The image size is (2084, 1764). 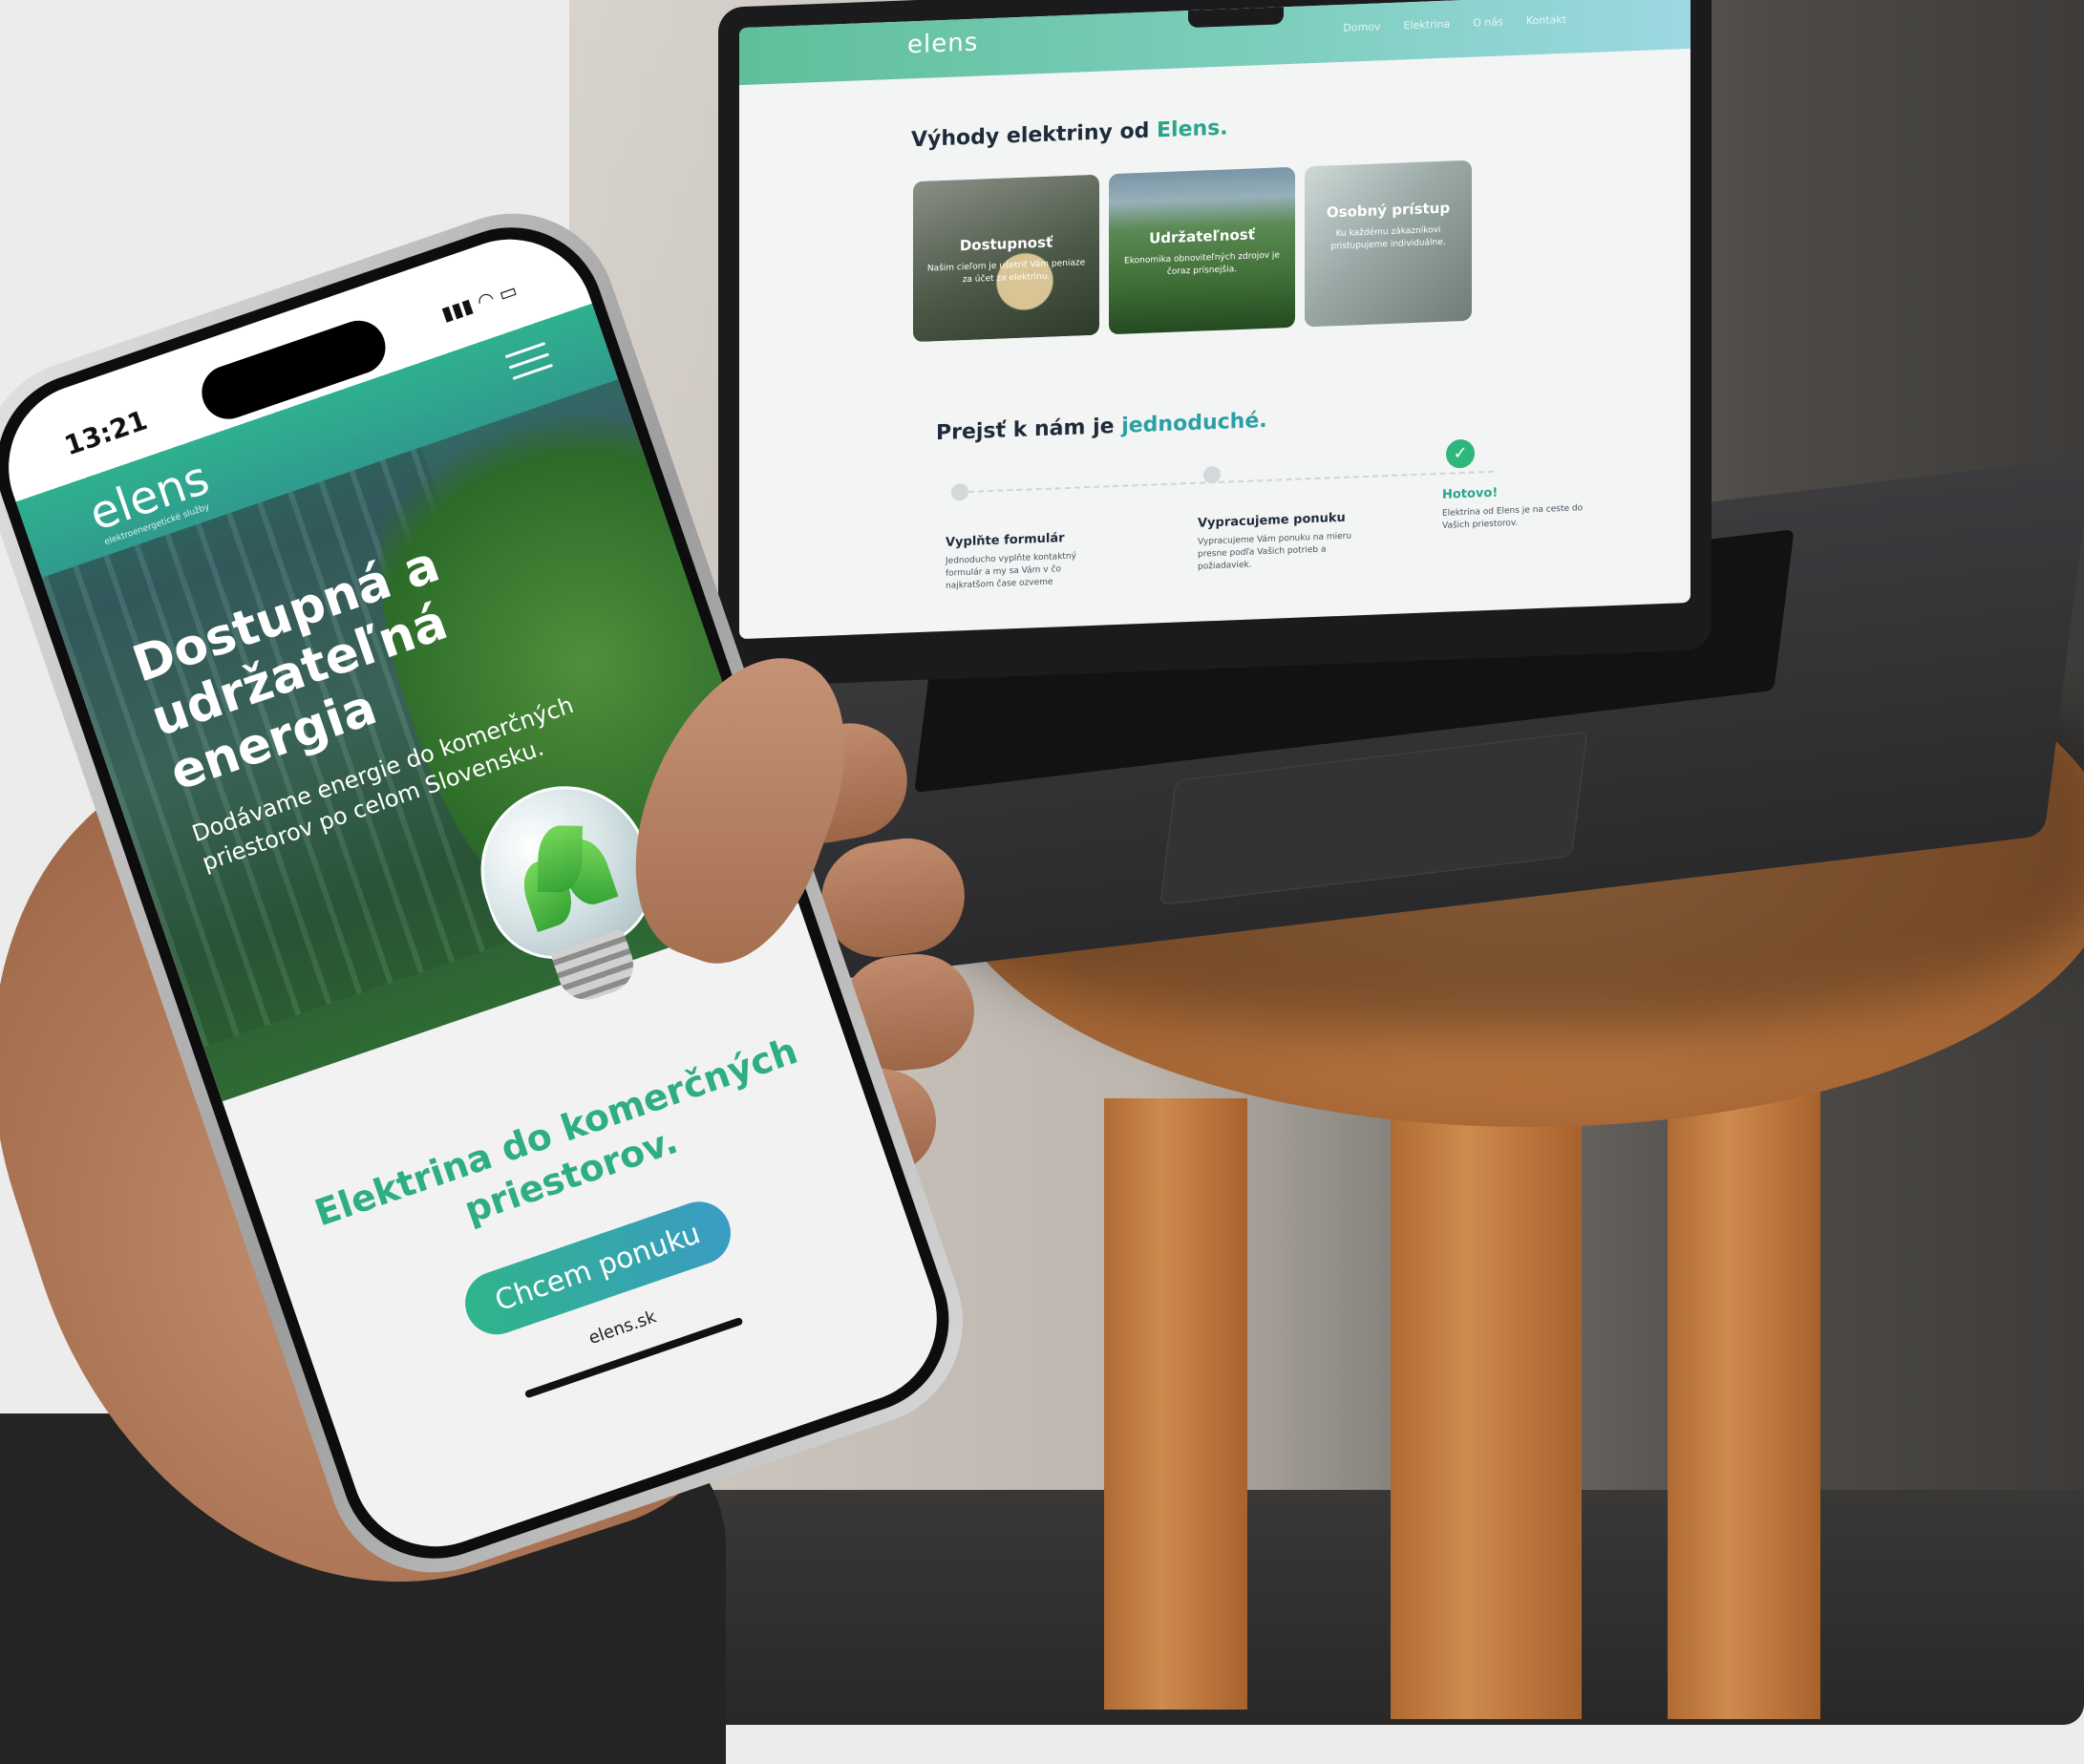 I want to click on nav-item: Elektrina, so click(x=1427, y=25).